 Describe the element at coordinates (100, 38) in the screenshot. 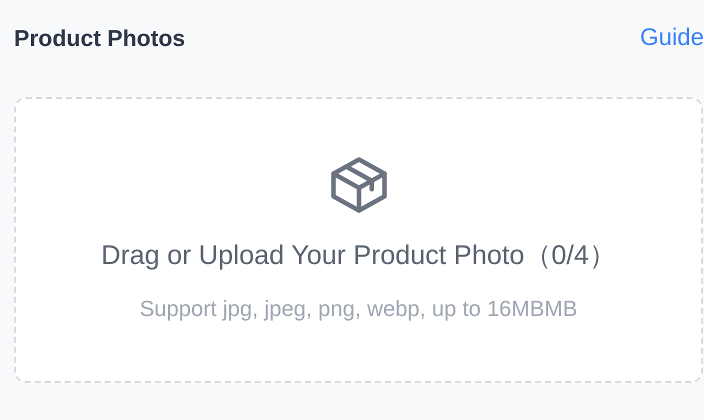

I see `section-title: Product Photos` at that location.